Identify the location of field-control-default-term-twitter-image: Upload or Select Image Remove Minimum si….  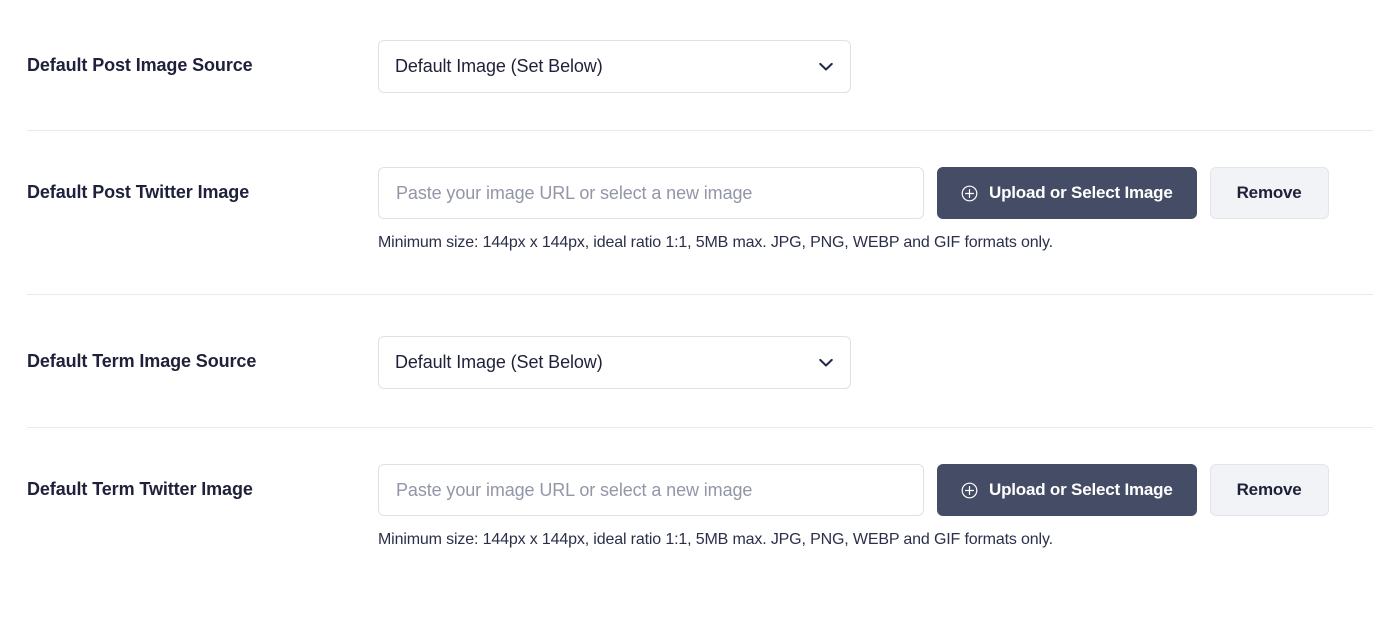
(875, 507).